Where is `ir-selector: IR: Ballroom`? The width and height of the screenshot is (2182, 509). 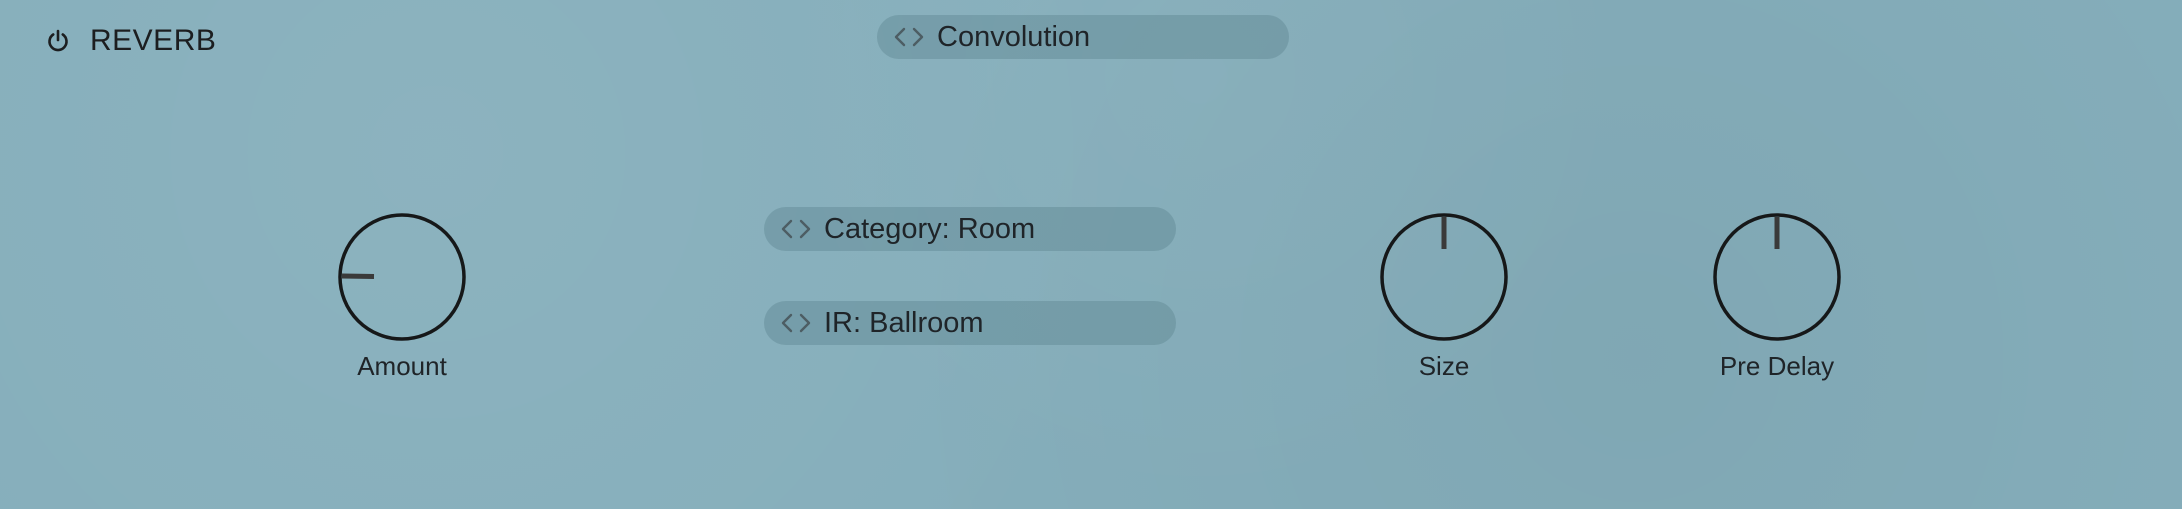
ir-selector: IR: Ballroom is located at coordinates (970, 323).